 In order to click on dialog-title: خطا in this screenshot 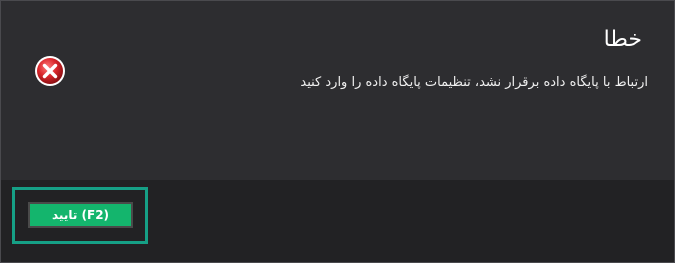, I will do `click(622, 39)`.